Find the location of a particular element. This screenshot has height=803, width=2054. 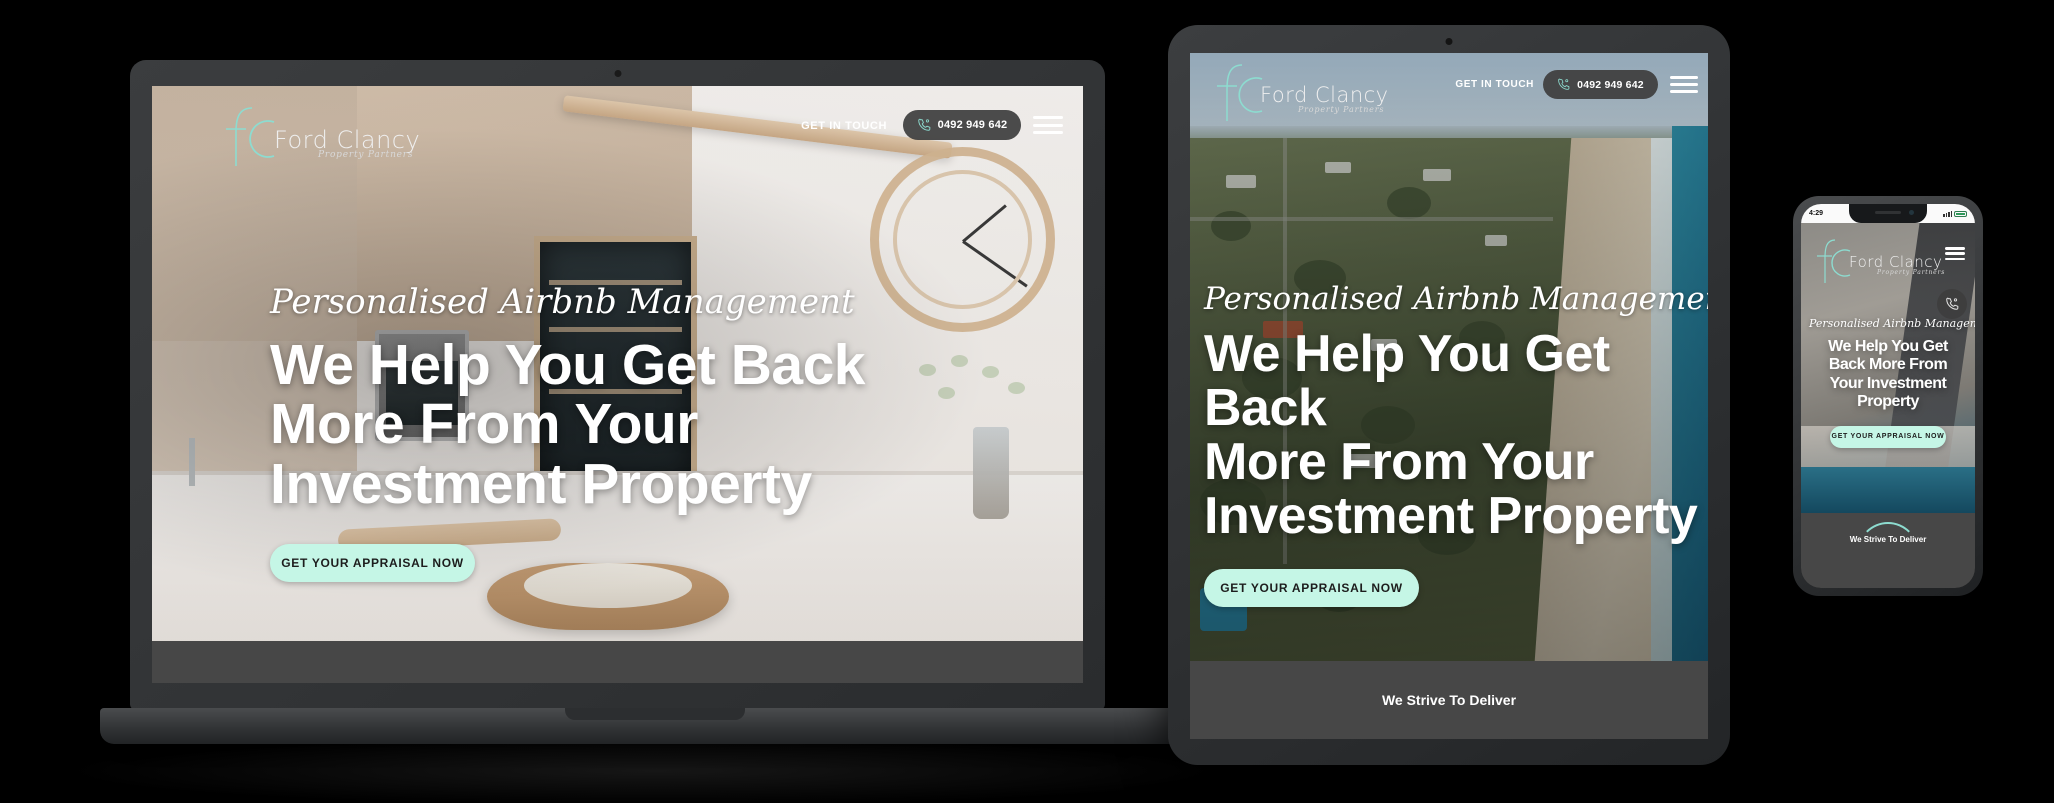

strive-heading: We Strive To Deliver is located at coordinates (1449, 700).